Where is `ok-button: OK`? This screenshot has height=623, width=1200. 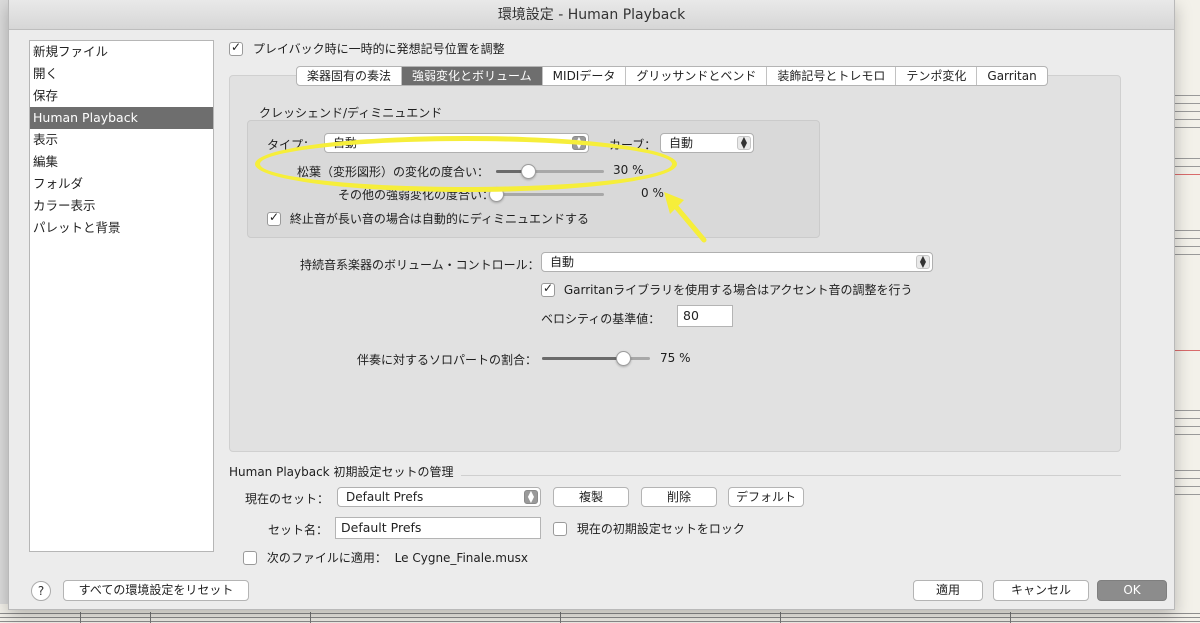
ok-button: OK is located at coordinates (1132, 590).